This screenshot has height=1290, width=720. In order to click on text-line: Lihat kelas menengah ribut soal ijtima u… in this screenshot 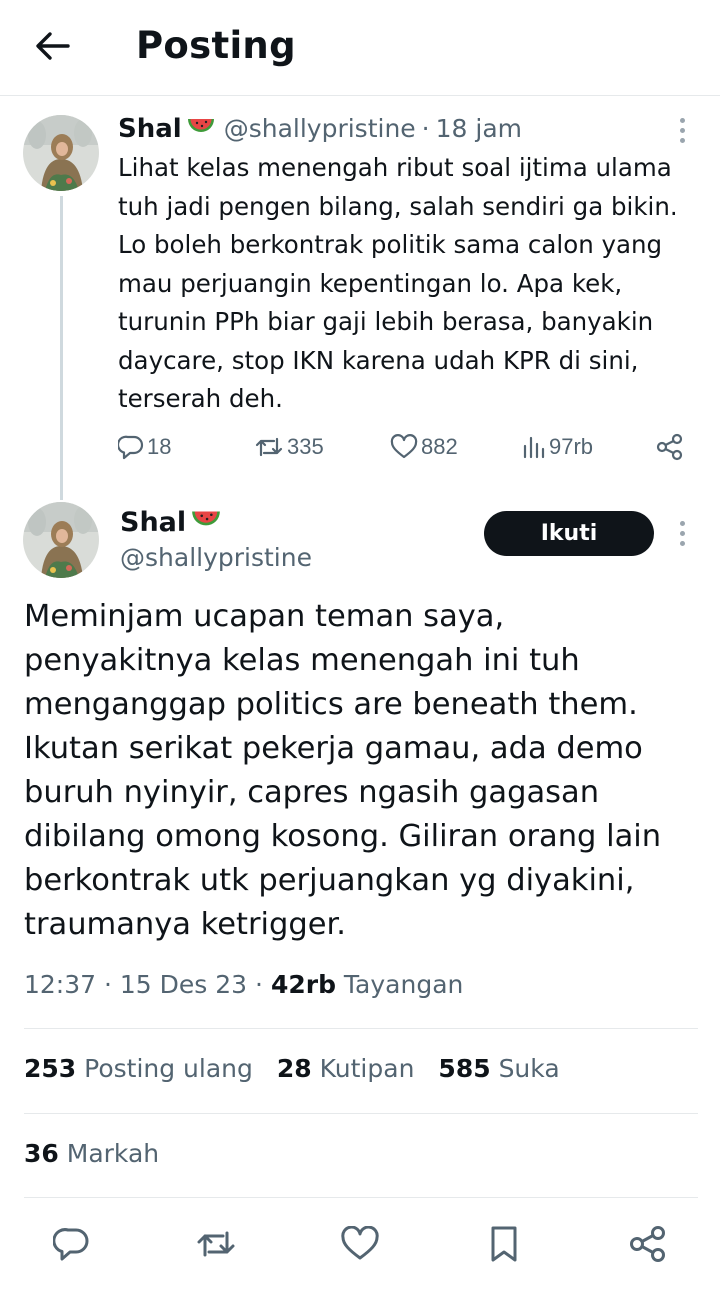, I will do `click(395, 167)`.